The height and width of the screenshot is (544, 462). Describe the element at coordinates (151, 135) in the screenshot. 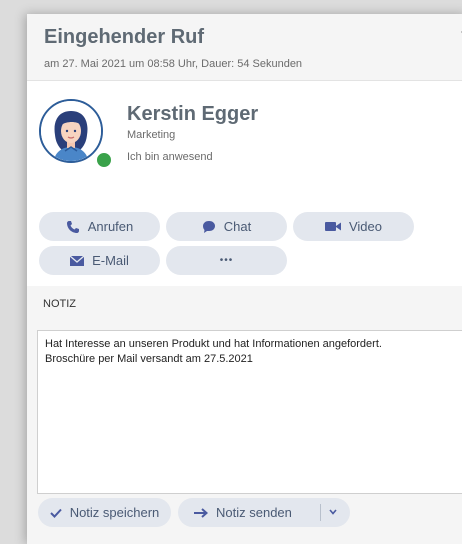

I see `contact-department: Marketing` at that location.